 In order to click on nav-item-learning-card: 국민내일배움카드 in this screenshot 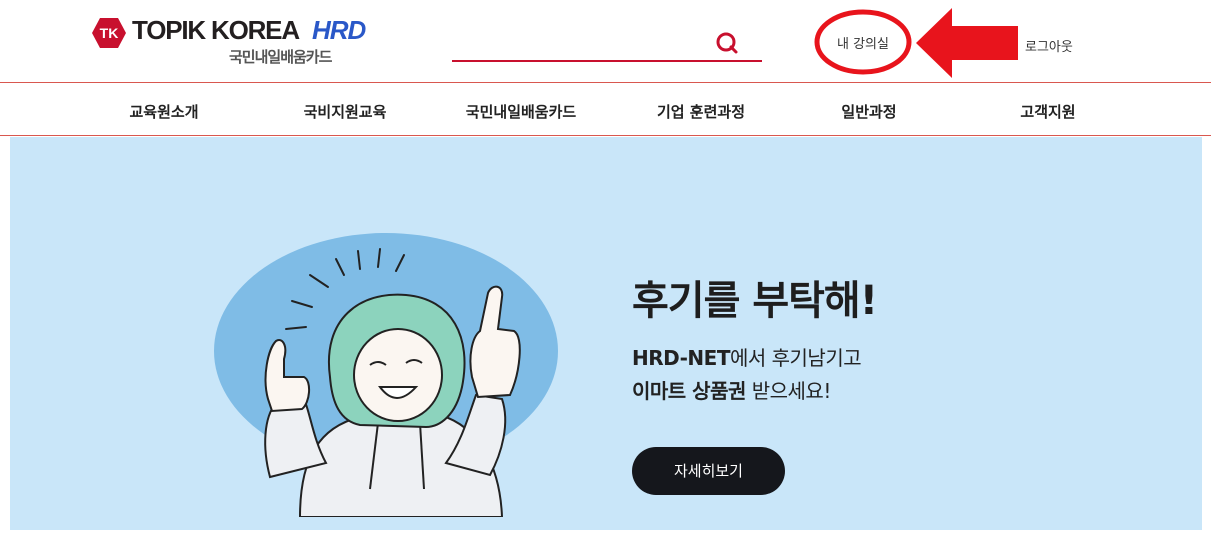, I will do `click(521, 111)`.